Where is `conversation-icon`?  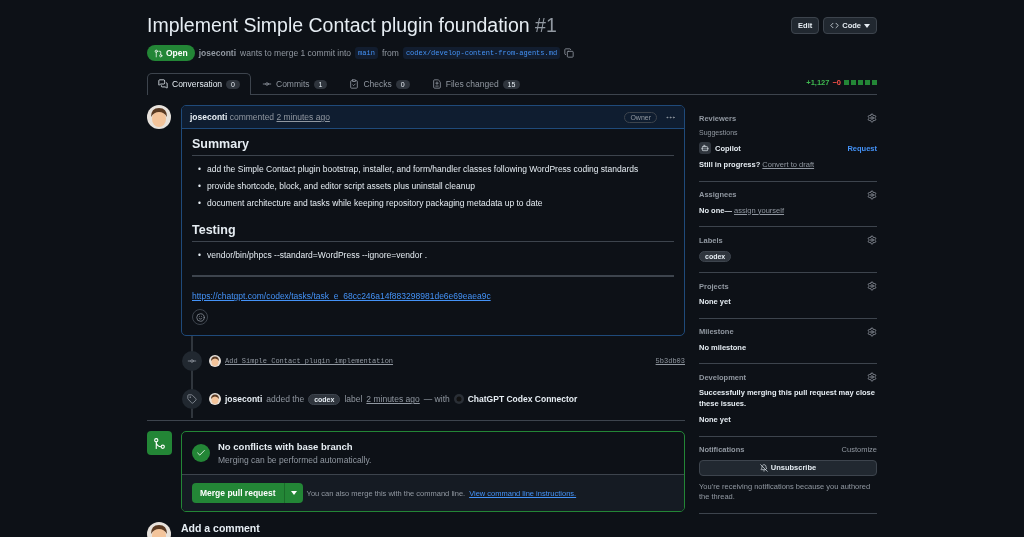 conversation-icon is located at coordinates (163, 84).